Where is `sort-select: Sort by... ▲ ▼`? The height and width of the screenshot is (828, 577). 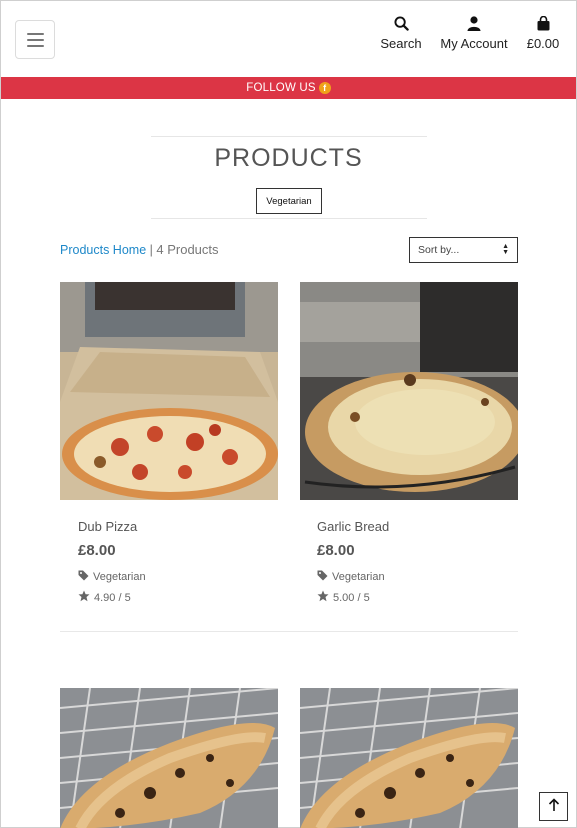
sort-select: Sort by... ▲ ▼ is located at coordinates (463, 250).